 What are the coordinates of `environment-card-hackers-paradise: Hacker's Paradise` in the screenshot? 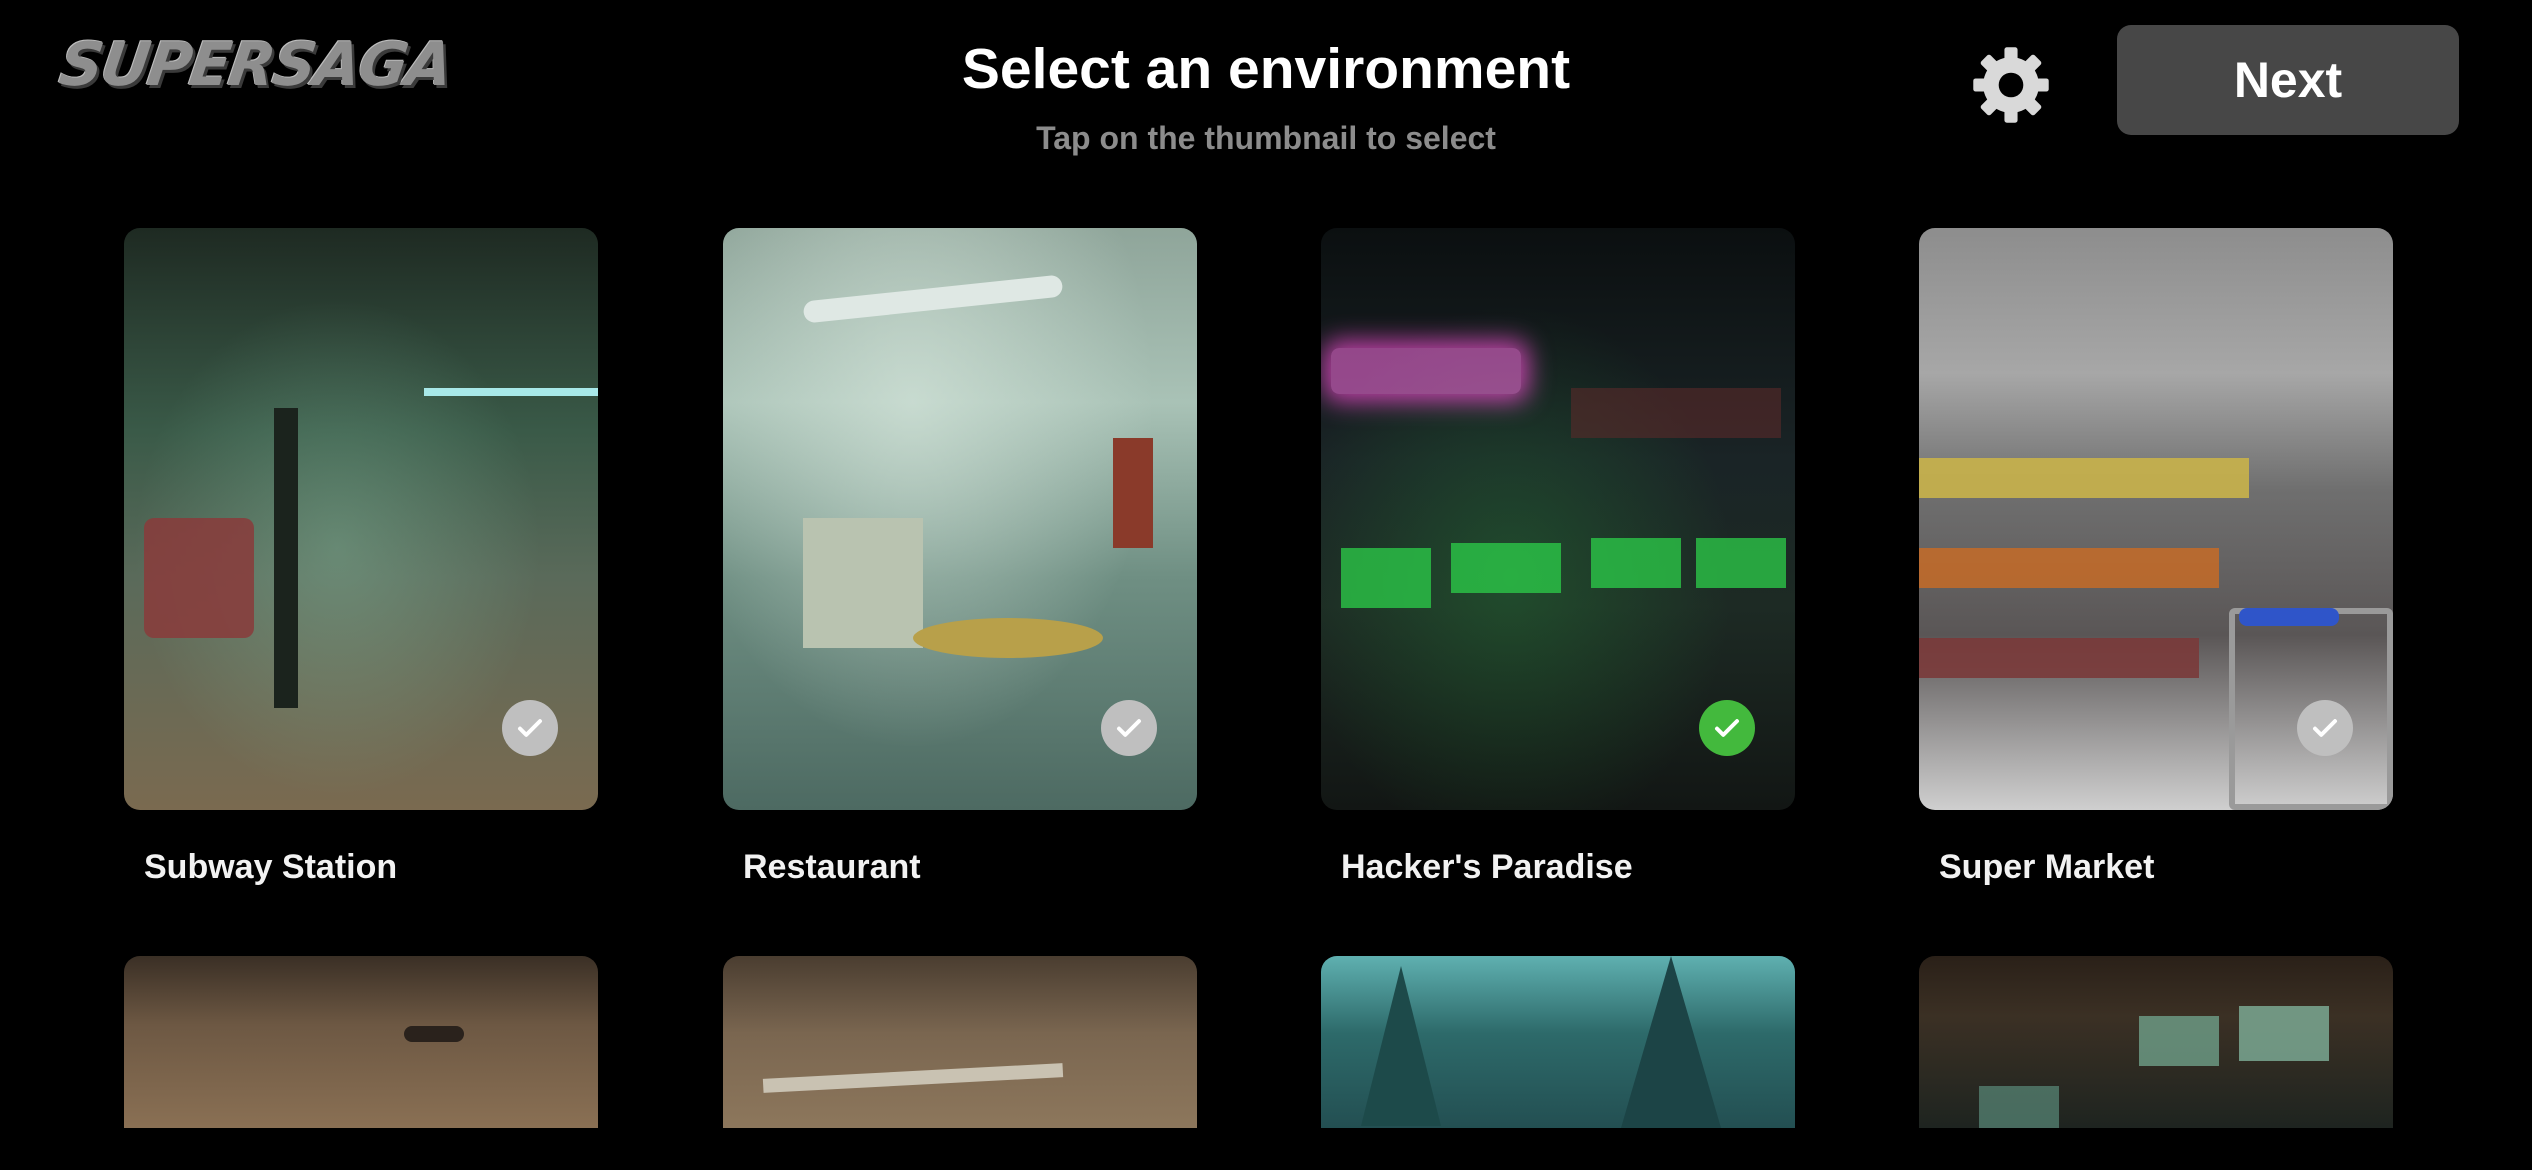 It's located at (1558, 557).